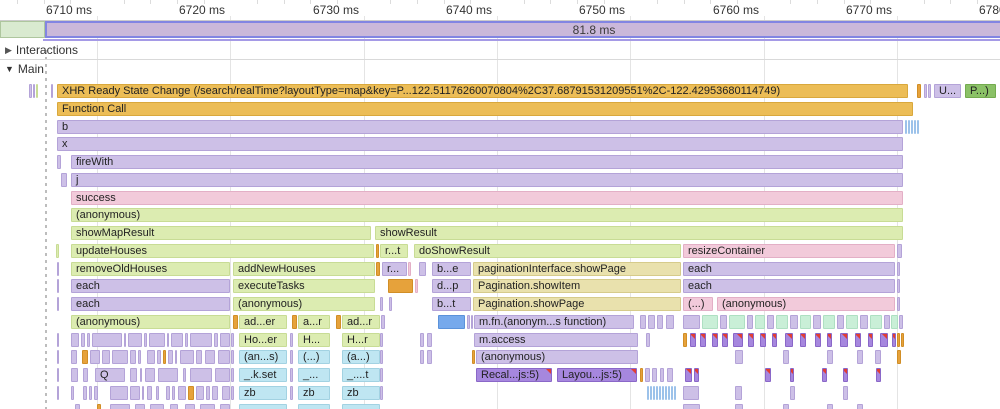 This screenshot has width=1000, height=409. I want to click on flame-event-bar: (a...), so click(361, 357).